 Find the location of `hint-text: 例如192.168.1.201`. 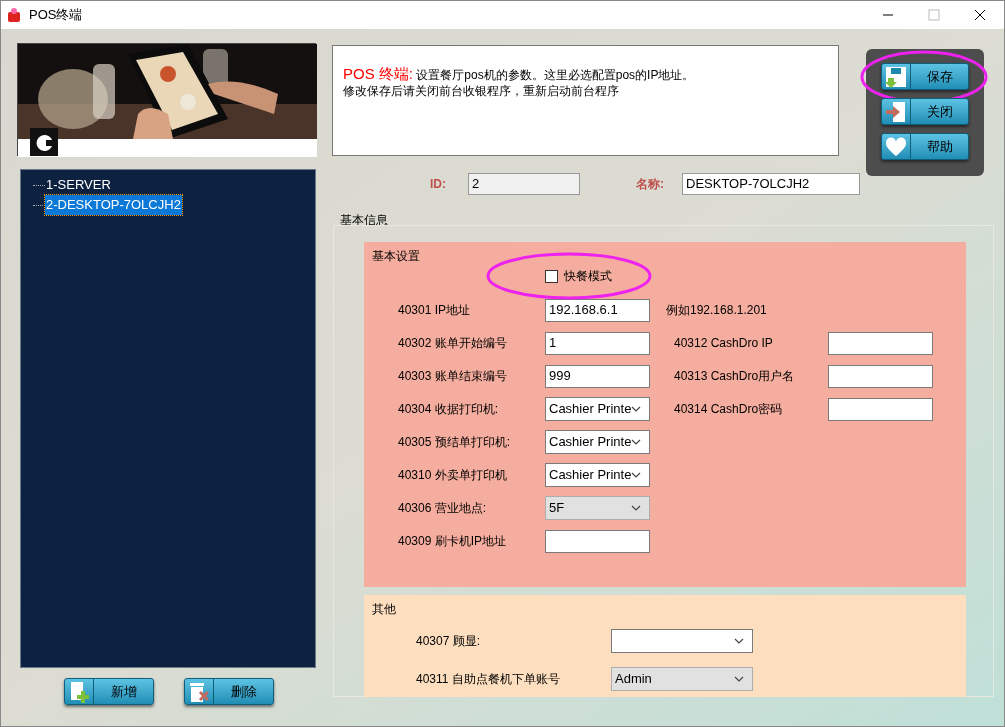

hint-text: 例如192.168.1.201 is located at coordinates (716, 310).